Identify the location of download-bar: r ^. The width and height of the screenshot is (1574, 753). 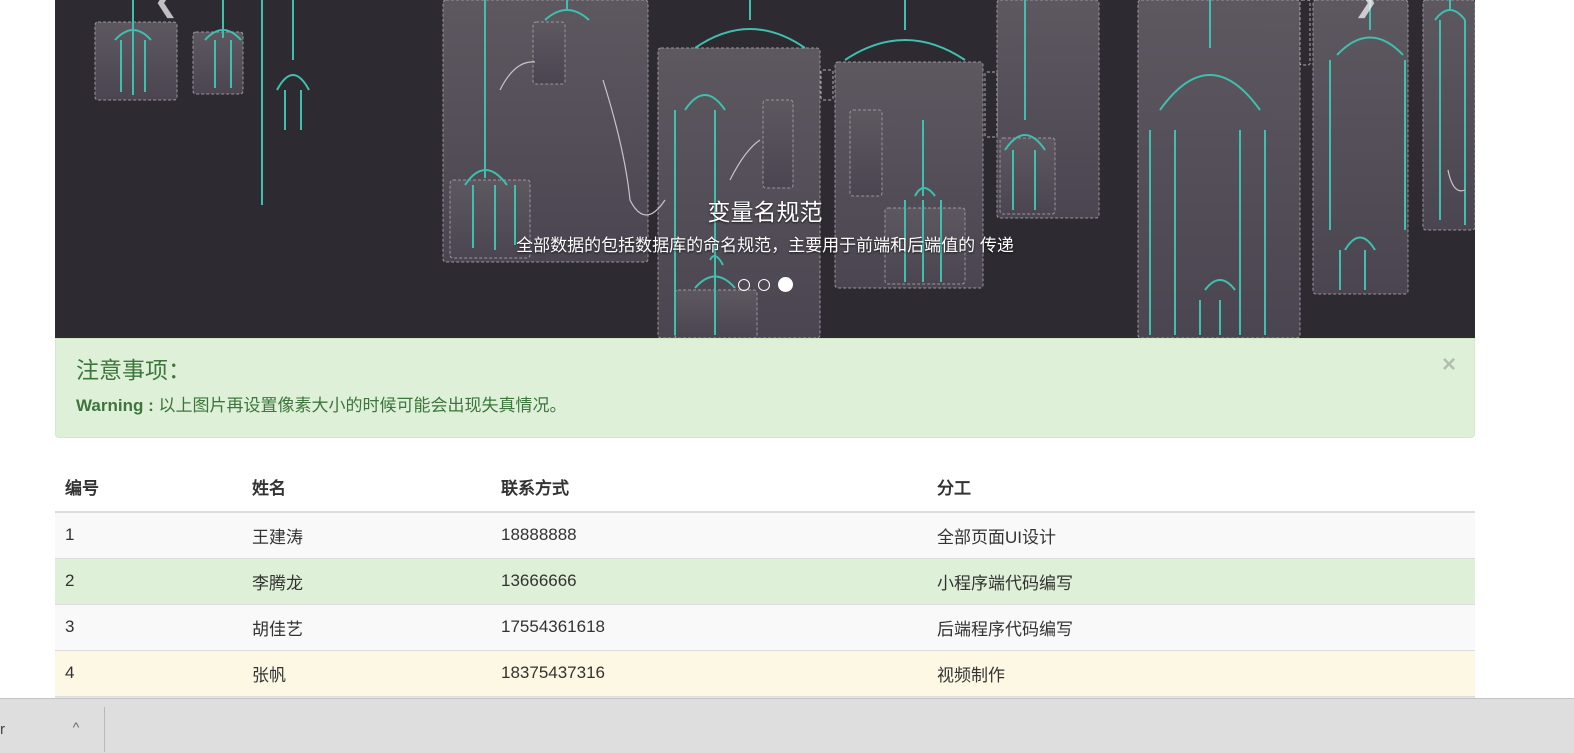
(787, 725).